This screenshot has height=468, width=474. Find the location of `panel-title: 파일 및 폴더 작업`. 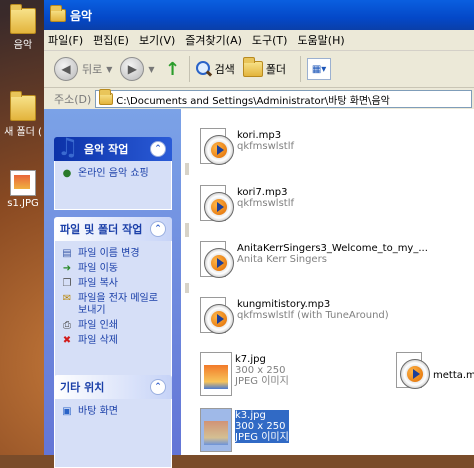

panel-title: 파일 및 폴더 작업 is located at coordinates (101, 229).